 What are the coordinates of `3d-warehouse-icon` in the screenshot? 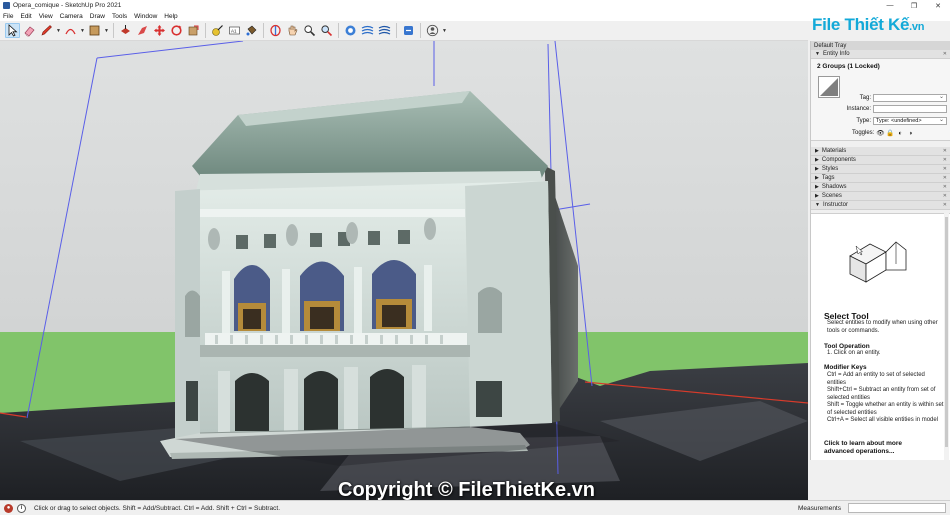 It's located at (350, 30).